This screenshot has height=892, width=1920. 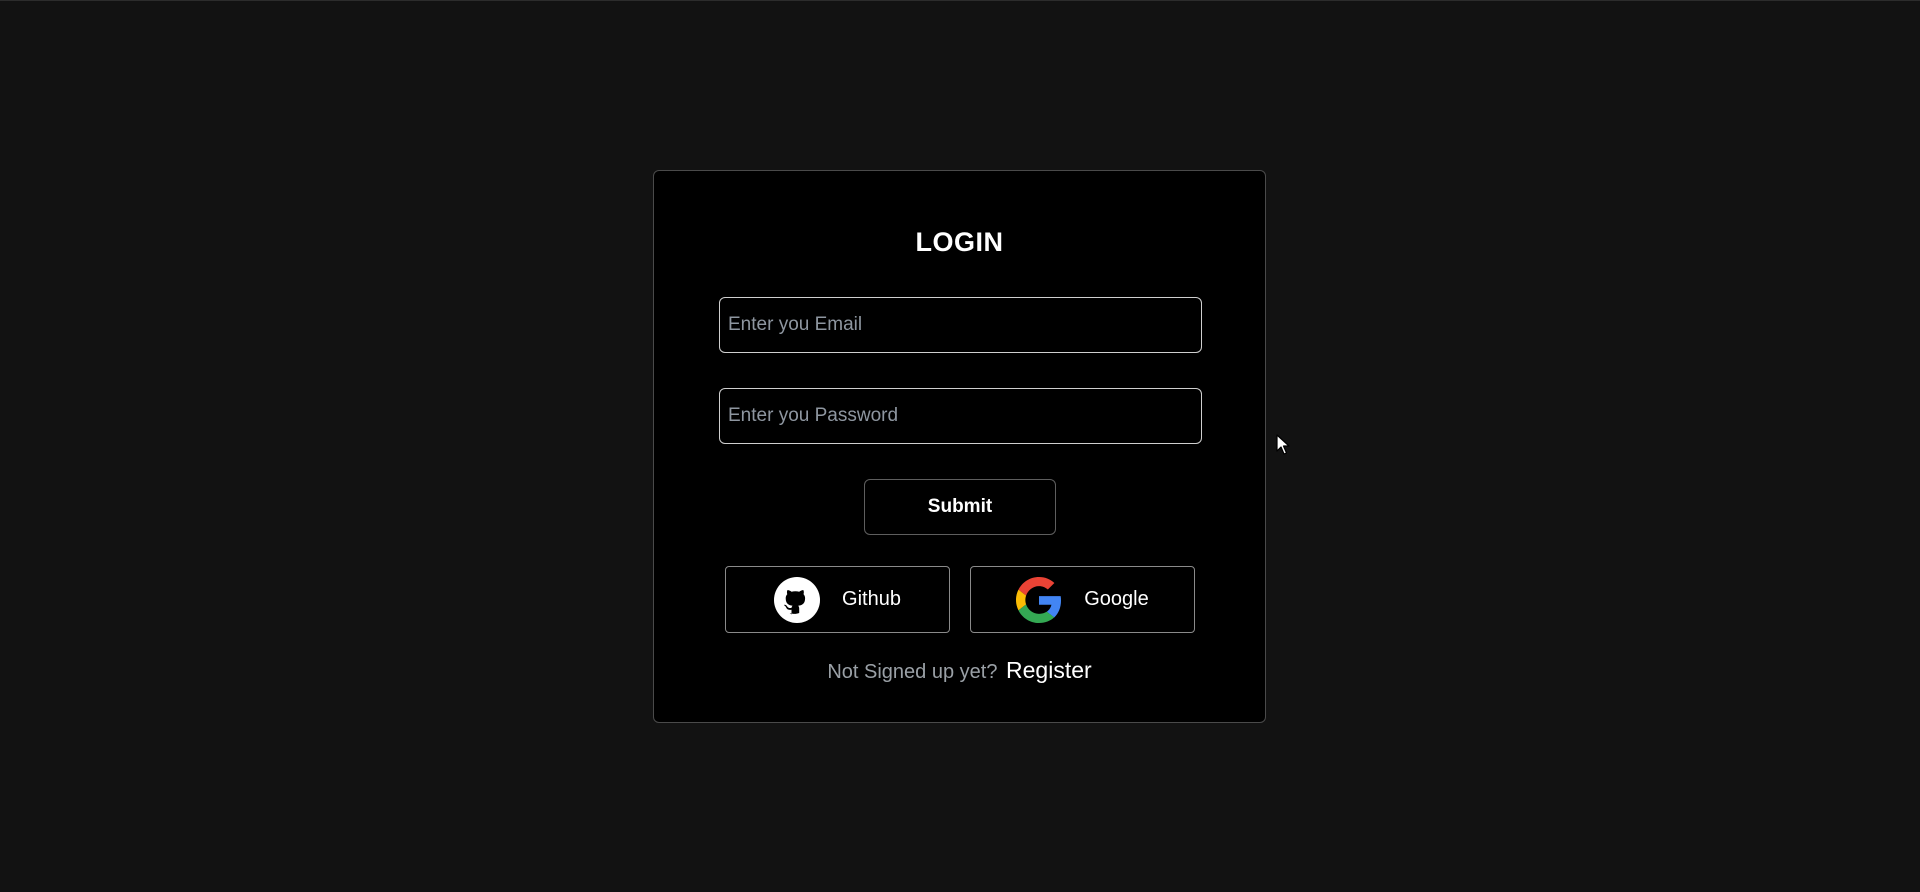 I want to click on password-field, so click(x=960, y=416).